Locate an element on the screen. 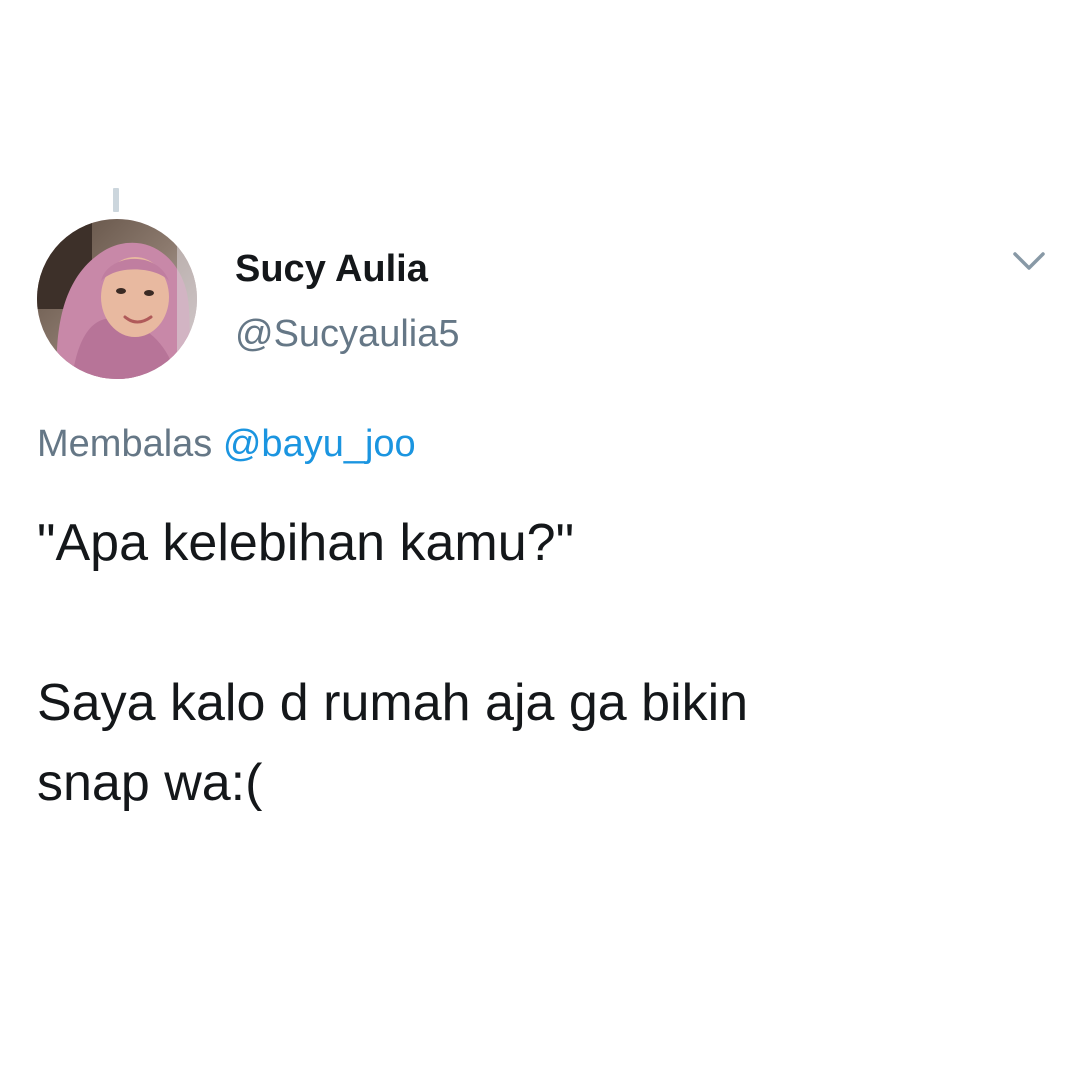 This screenshot has height=1080, width=1080. avatar is located at coordinates (117, 299).